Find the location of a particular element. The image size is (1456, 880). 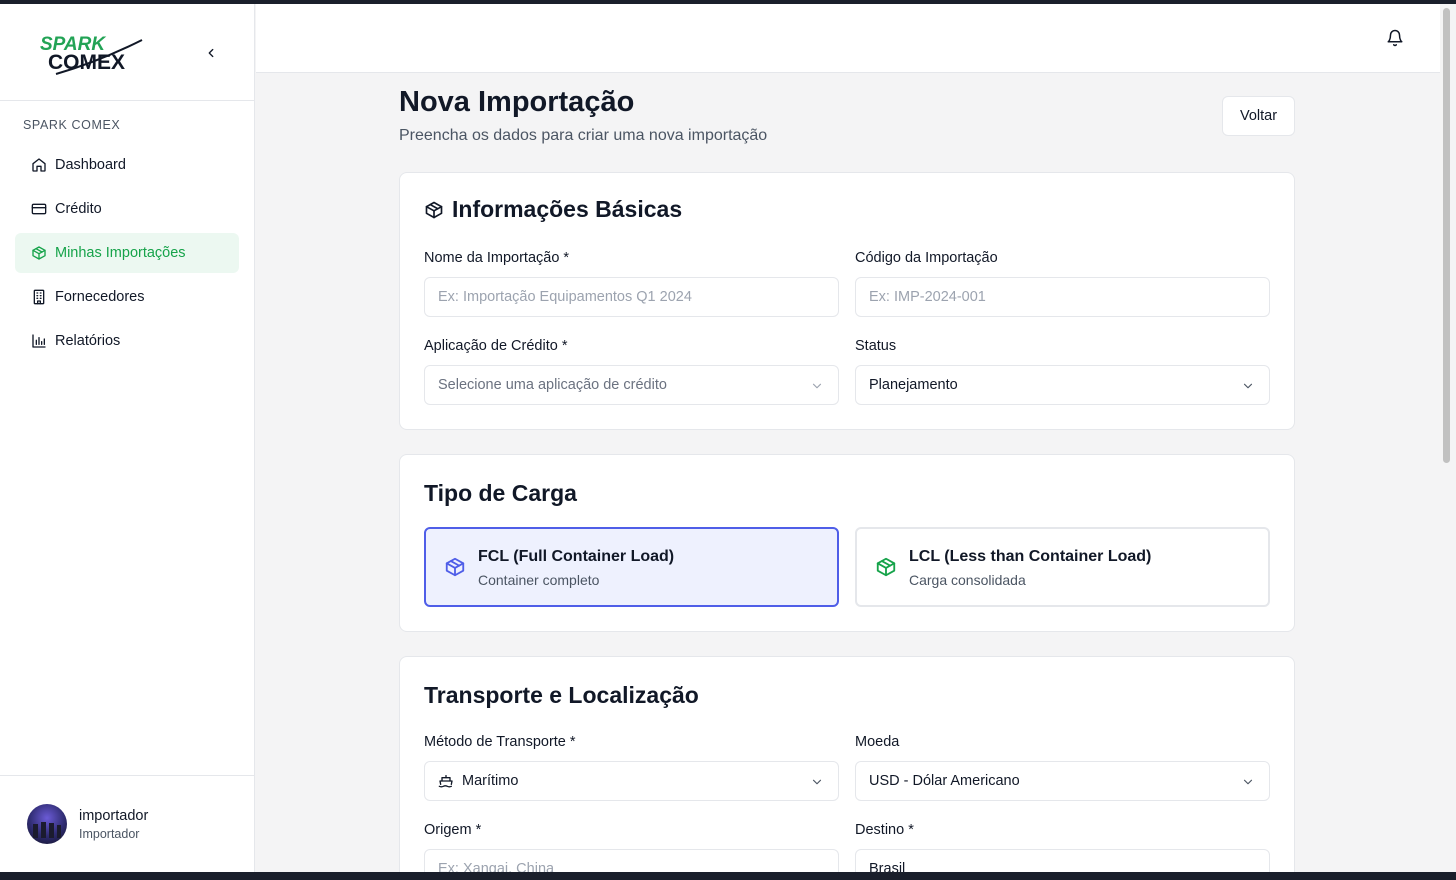

sidebar-item-label: Minhas Importações is located at coordinates (120, 253).